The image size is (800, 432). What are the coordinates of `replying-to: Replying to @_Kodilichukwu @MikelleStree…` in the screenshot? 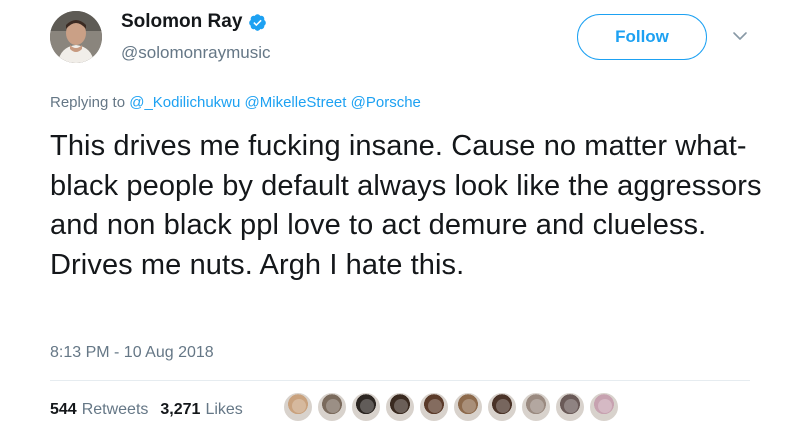 It's located at (235, 103).